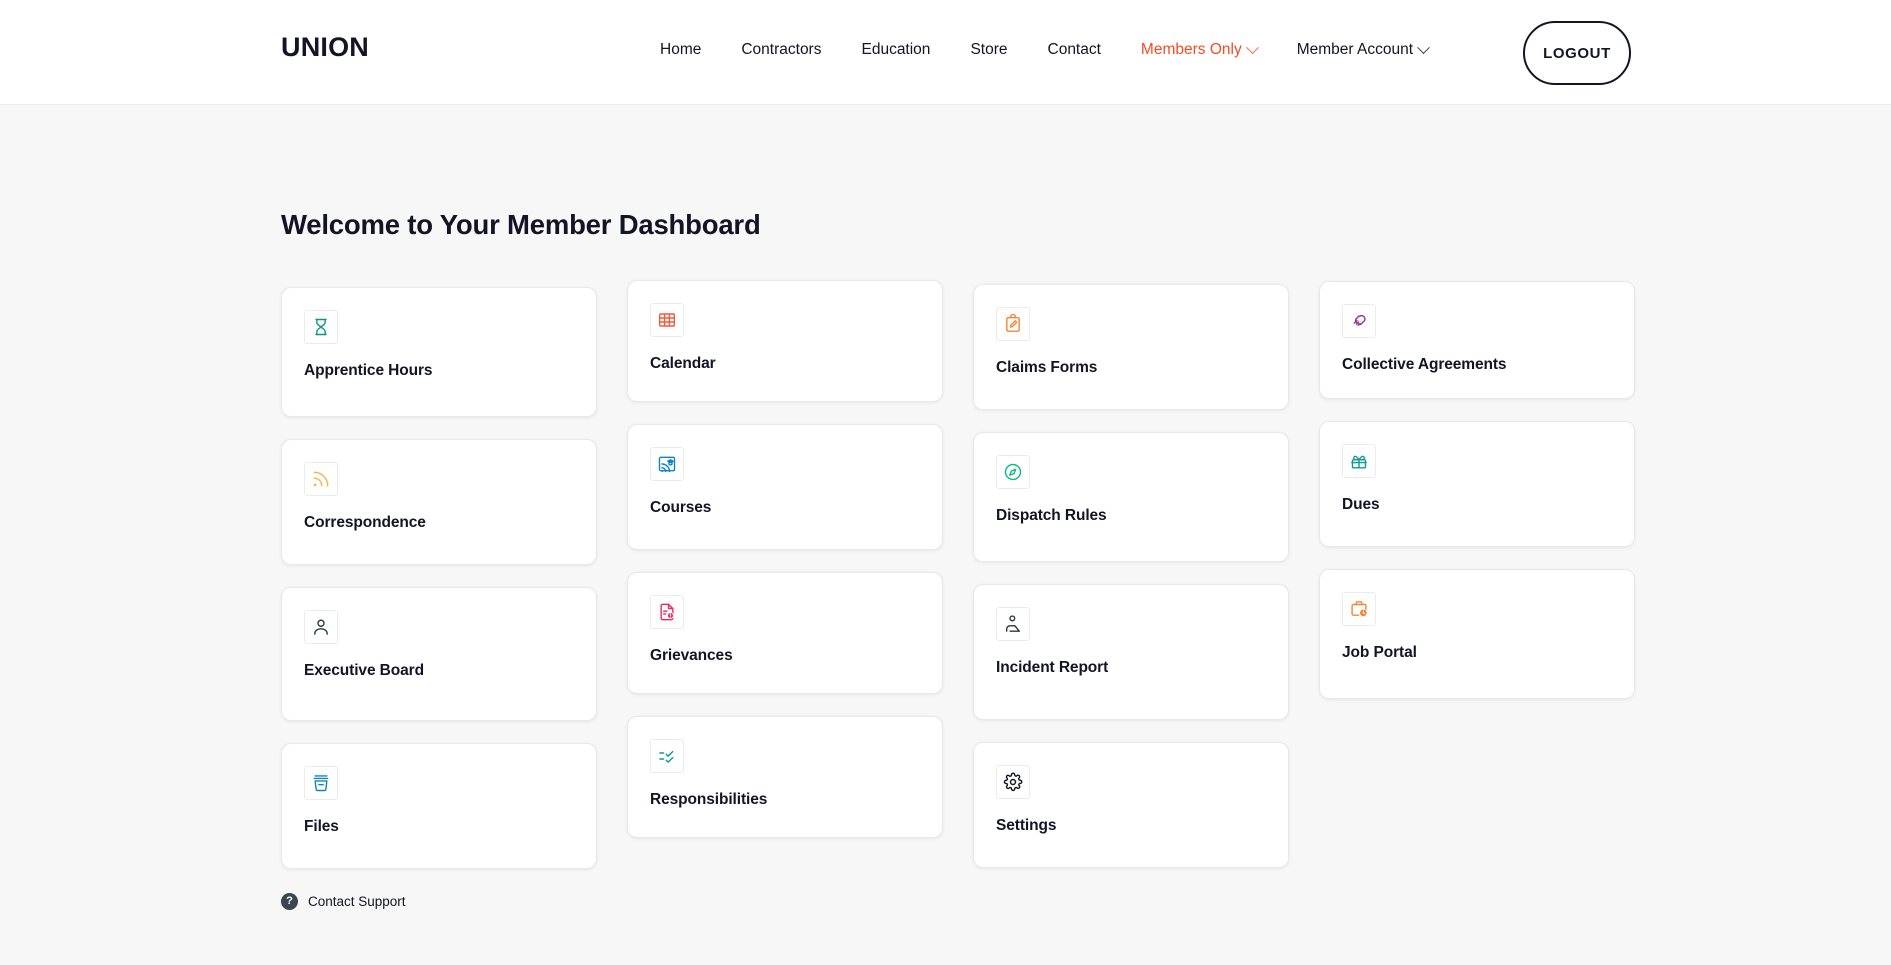  Describe the element at coordinates (1047, 367) in the screenshot. I see `dashboard-card-label: Claims Forms` at that location.